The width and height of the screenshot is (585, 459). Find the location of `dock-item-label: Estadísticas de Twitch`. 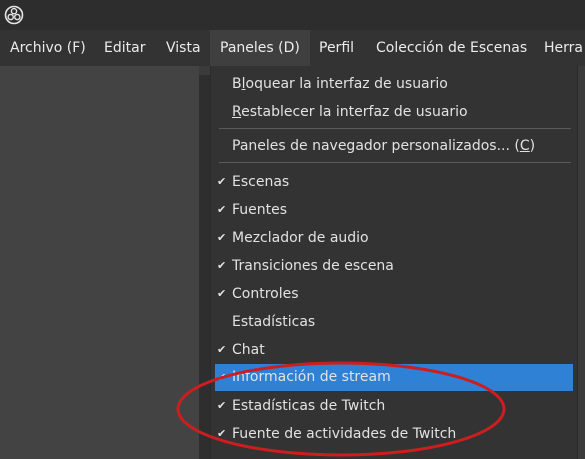

dock-item-label: Estadísticas de Twitch is located at coordinates (309, 406).